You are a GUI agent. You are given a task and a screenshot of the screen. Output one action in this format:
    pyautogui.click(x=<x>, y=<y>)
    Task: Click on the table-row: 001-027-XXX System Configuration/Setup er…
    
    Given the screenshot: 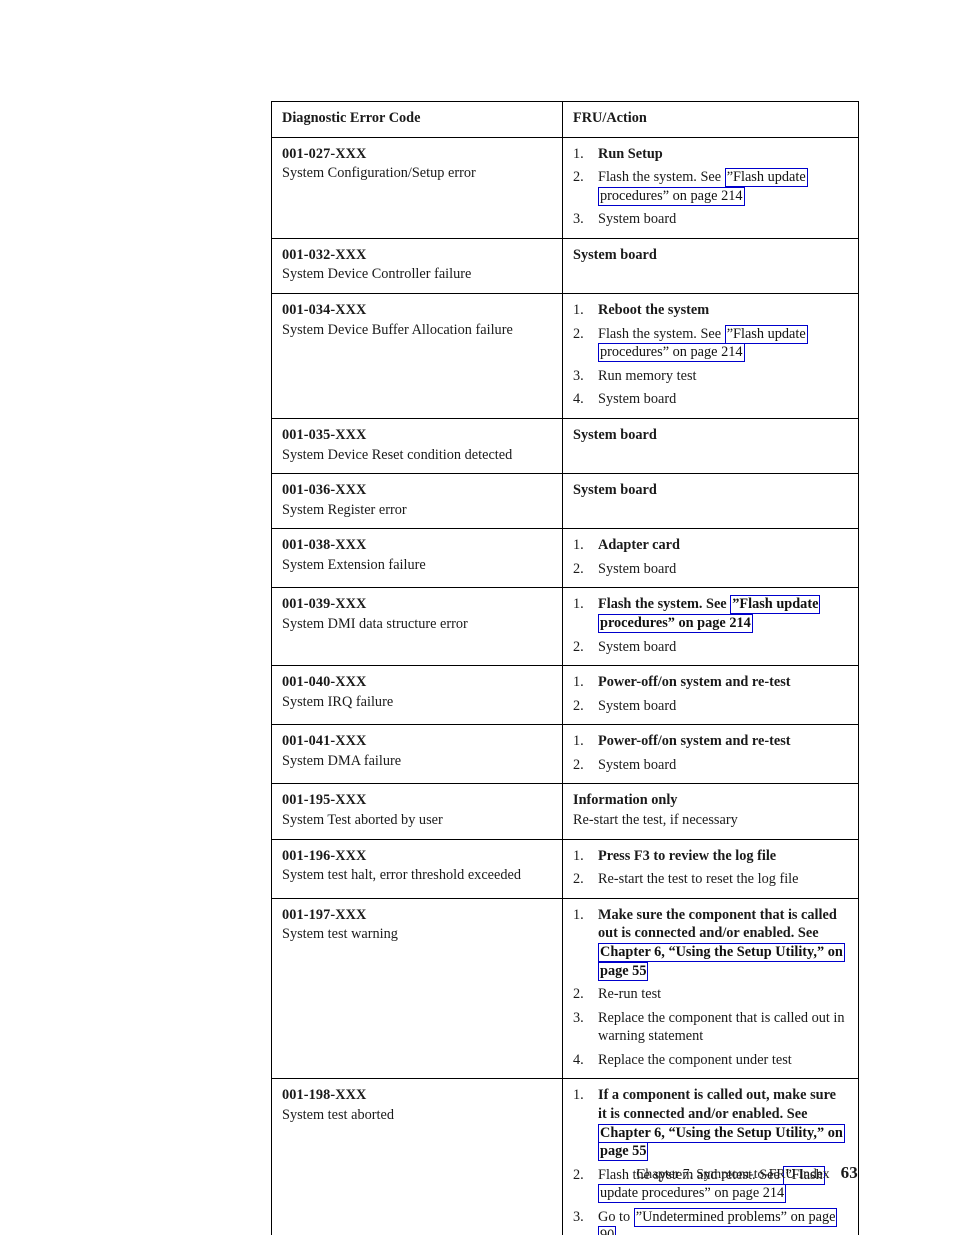 What is the action you would take?
    pyautogui.click(x=565, y=187)
    